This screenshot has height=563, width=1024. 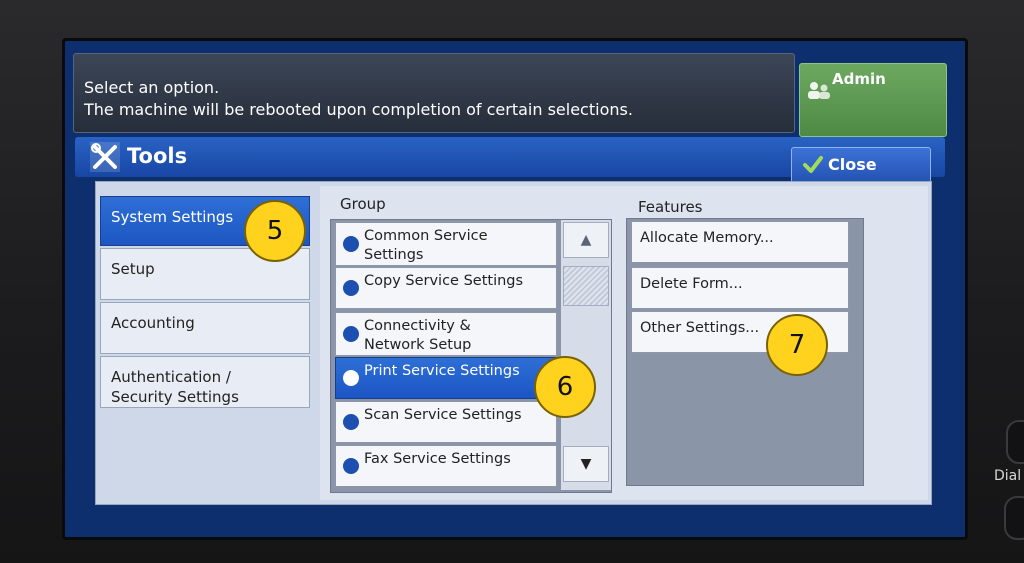 What do you see at coordinates (275, 231) in the screenshot?
I see `annotation-badge-5: 5` at bounding box center [275, 231].